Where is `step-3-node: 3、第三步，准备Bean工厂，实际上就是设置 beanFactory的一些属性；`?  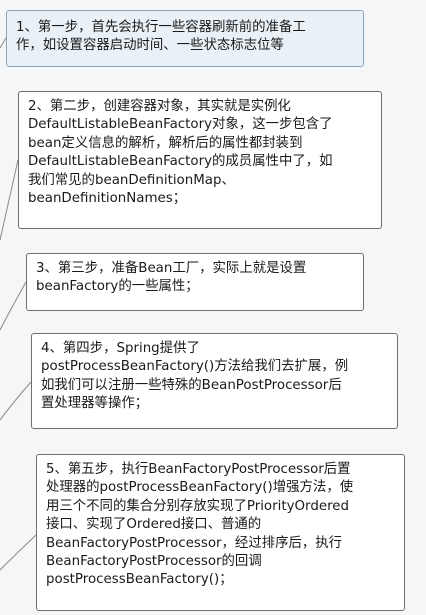
step-3-node: 3、第三步，准备Bean工厂，实际上就是设置 beanFactory的一些属性； is located at coordinates (195, 282).